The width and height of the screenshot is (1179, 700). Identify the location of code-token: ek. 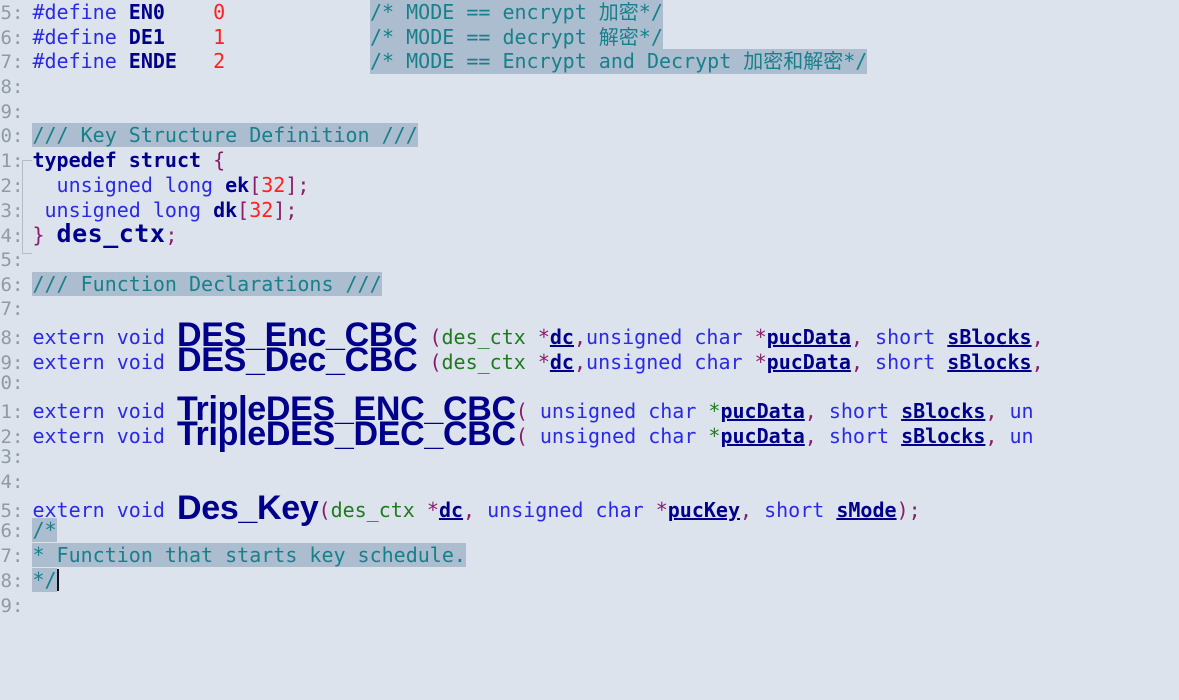
(237, 184).